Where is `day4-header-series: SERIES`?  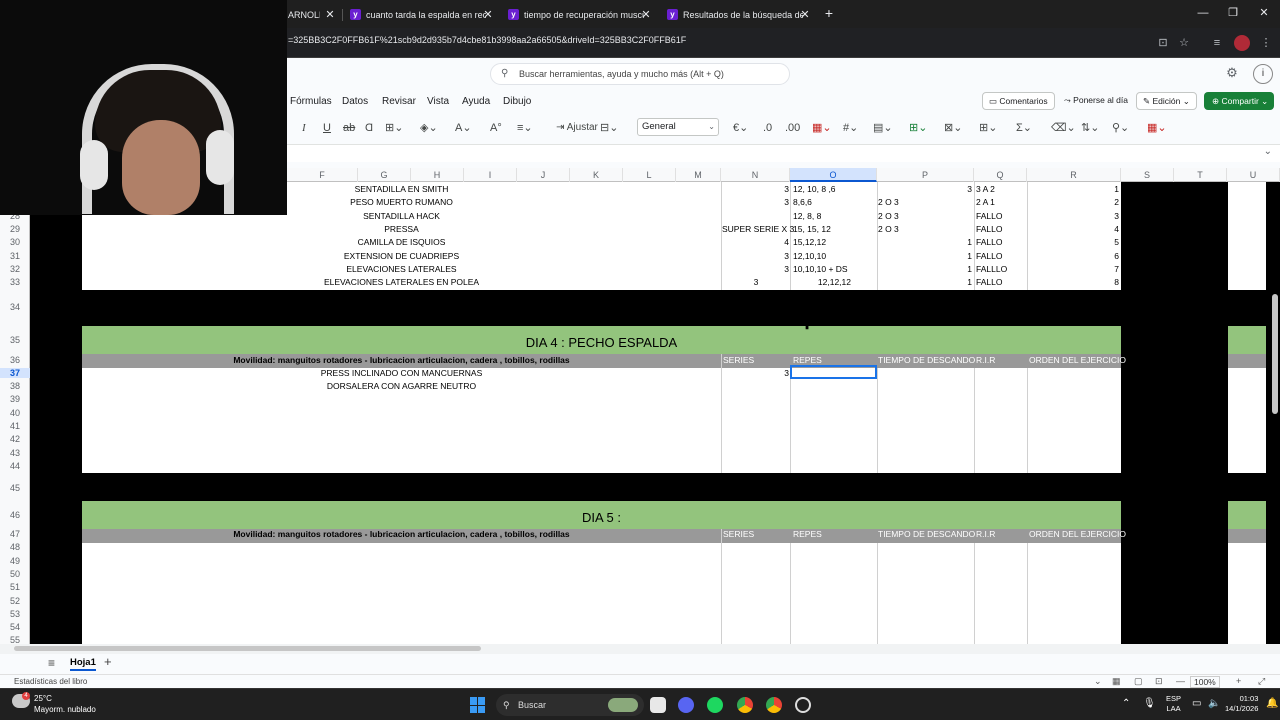 day4-header-series: SERIES is located at coordinates (738, 360).